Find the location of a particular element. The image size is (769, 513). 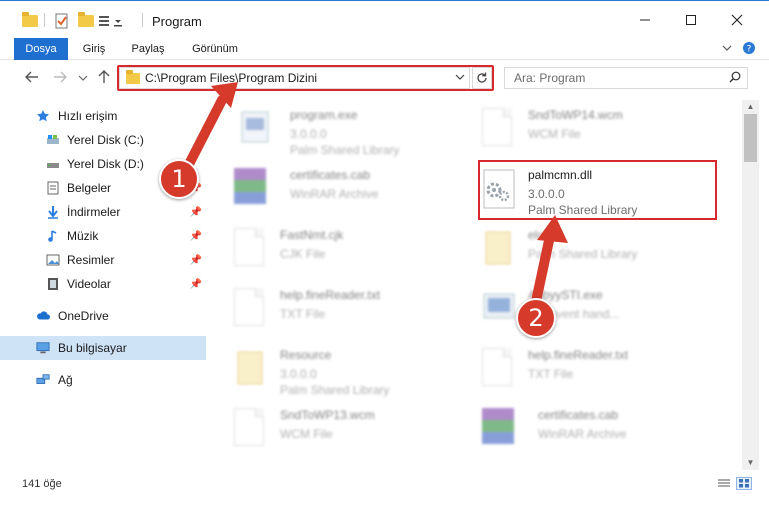

palmcmn-highlight-annotation is located at coordinates (597, 190).